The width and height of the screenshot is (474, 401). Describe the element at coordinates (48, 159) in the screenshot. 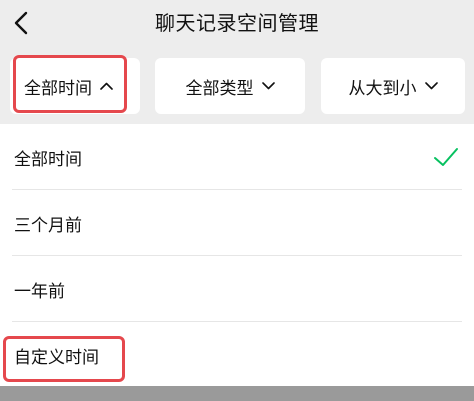

I see `option-label: 全部时间` at that location.